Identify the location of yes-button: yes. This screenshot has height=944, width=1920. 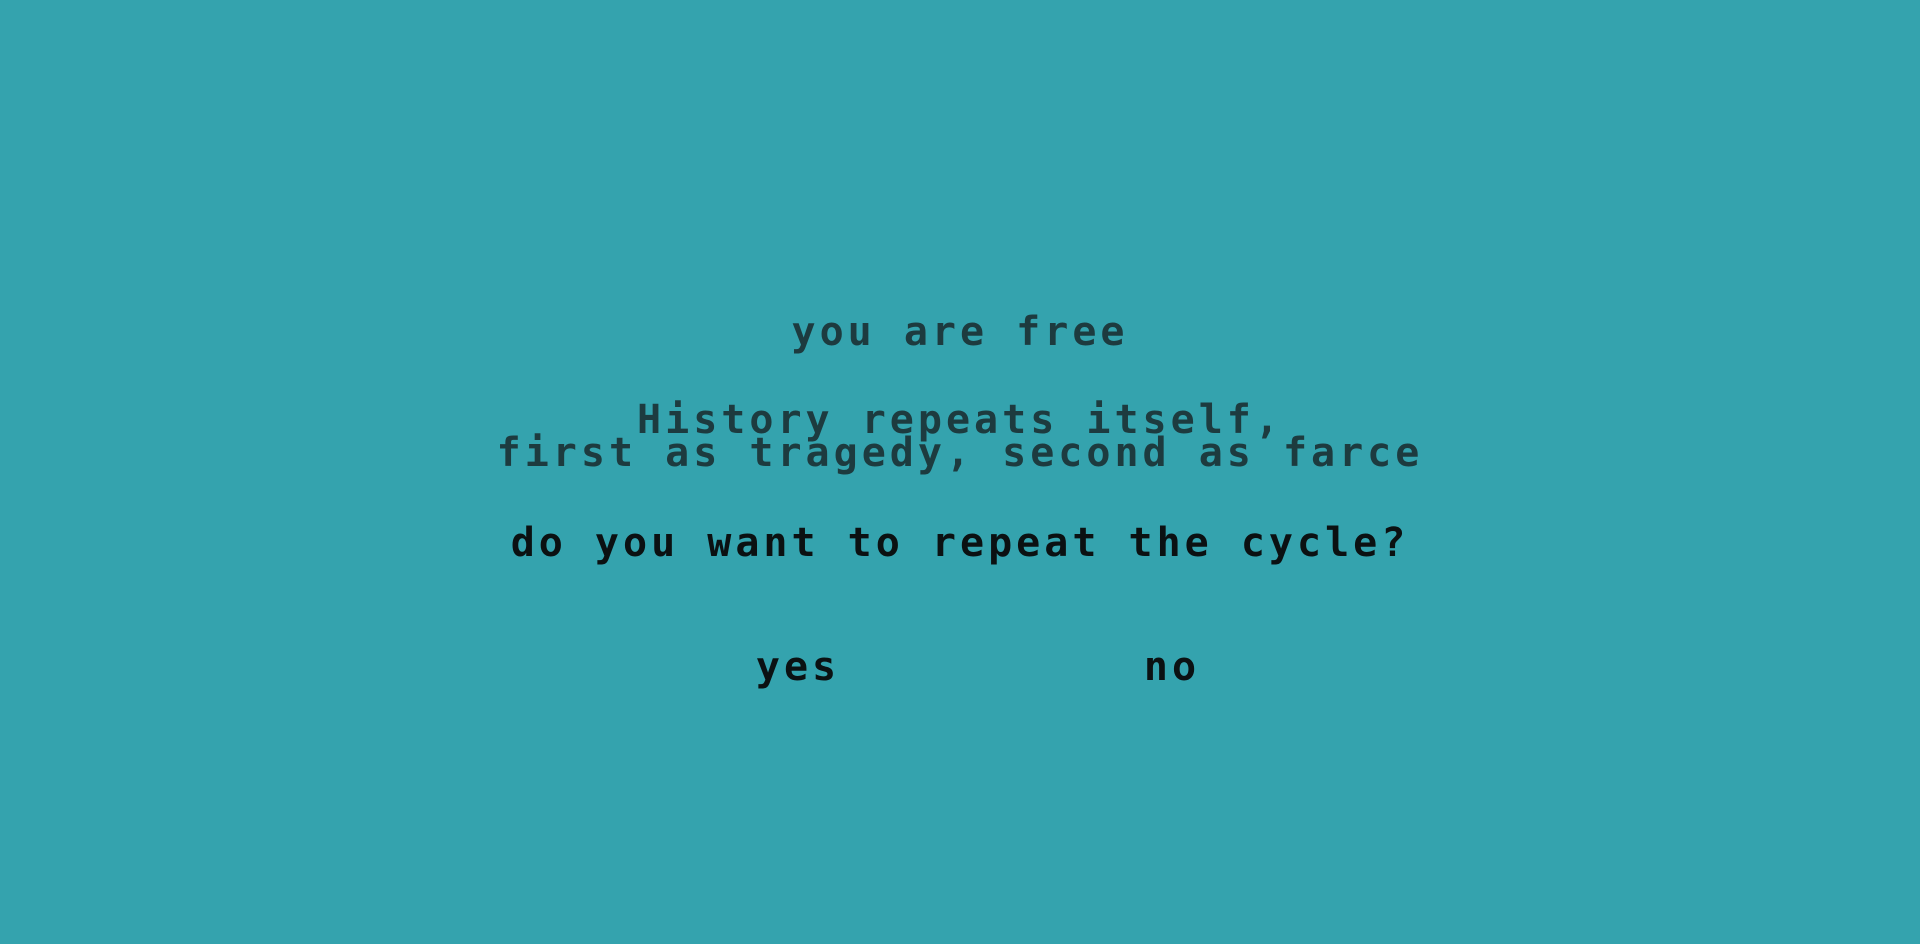
(798, 667).